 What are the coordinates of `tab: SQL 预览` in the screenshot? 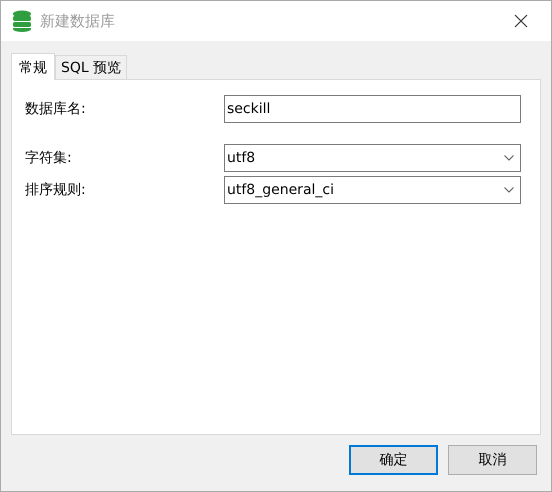 It's located at (91, 67).